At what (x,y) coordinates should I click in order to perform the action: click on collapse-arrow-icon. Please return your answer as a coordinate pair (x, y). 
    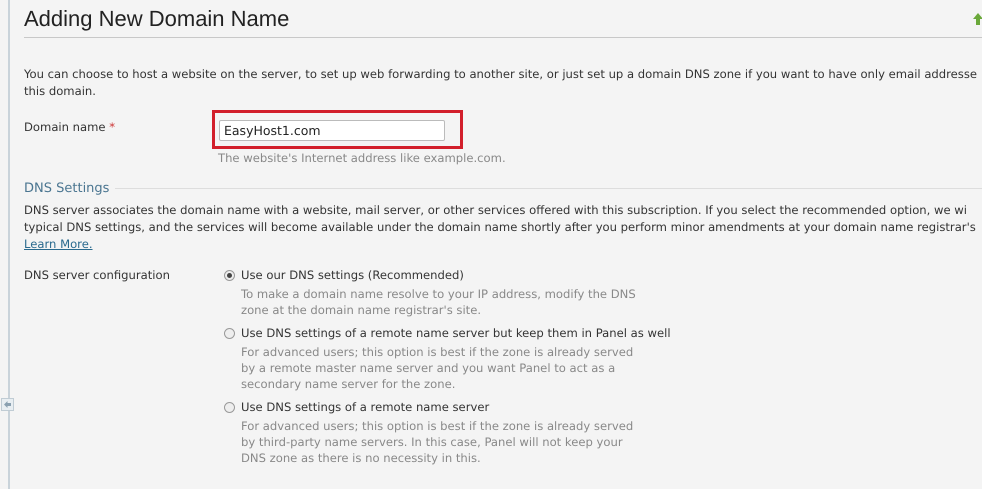
    Looking at the image, I should click on (7, 404).